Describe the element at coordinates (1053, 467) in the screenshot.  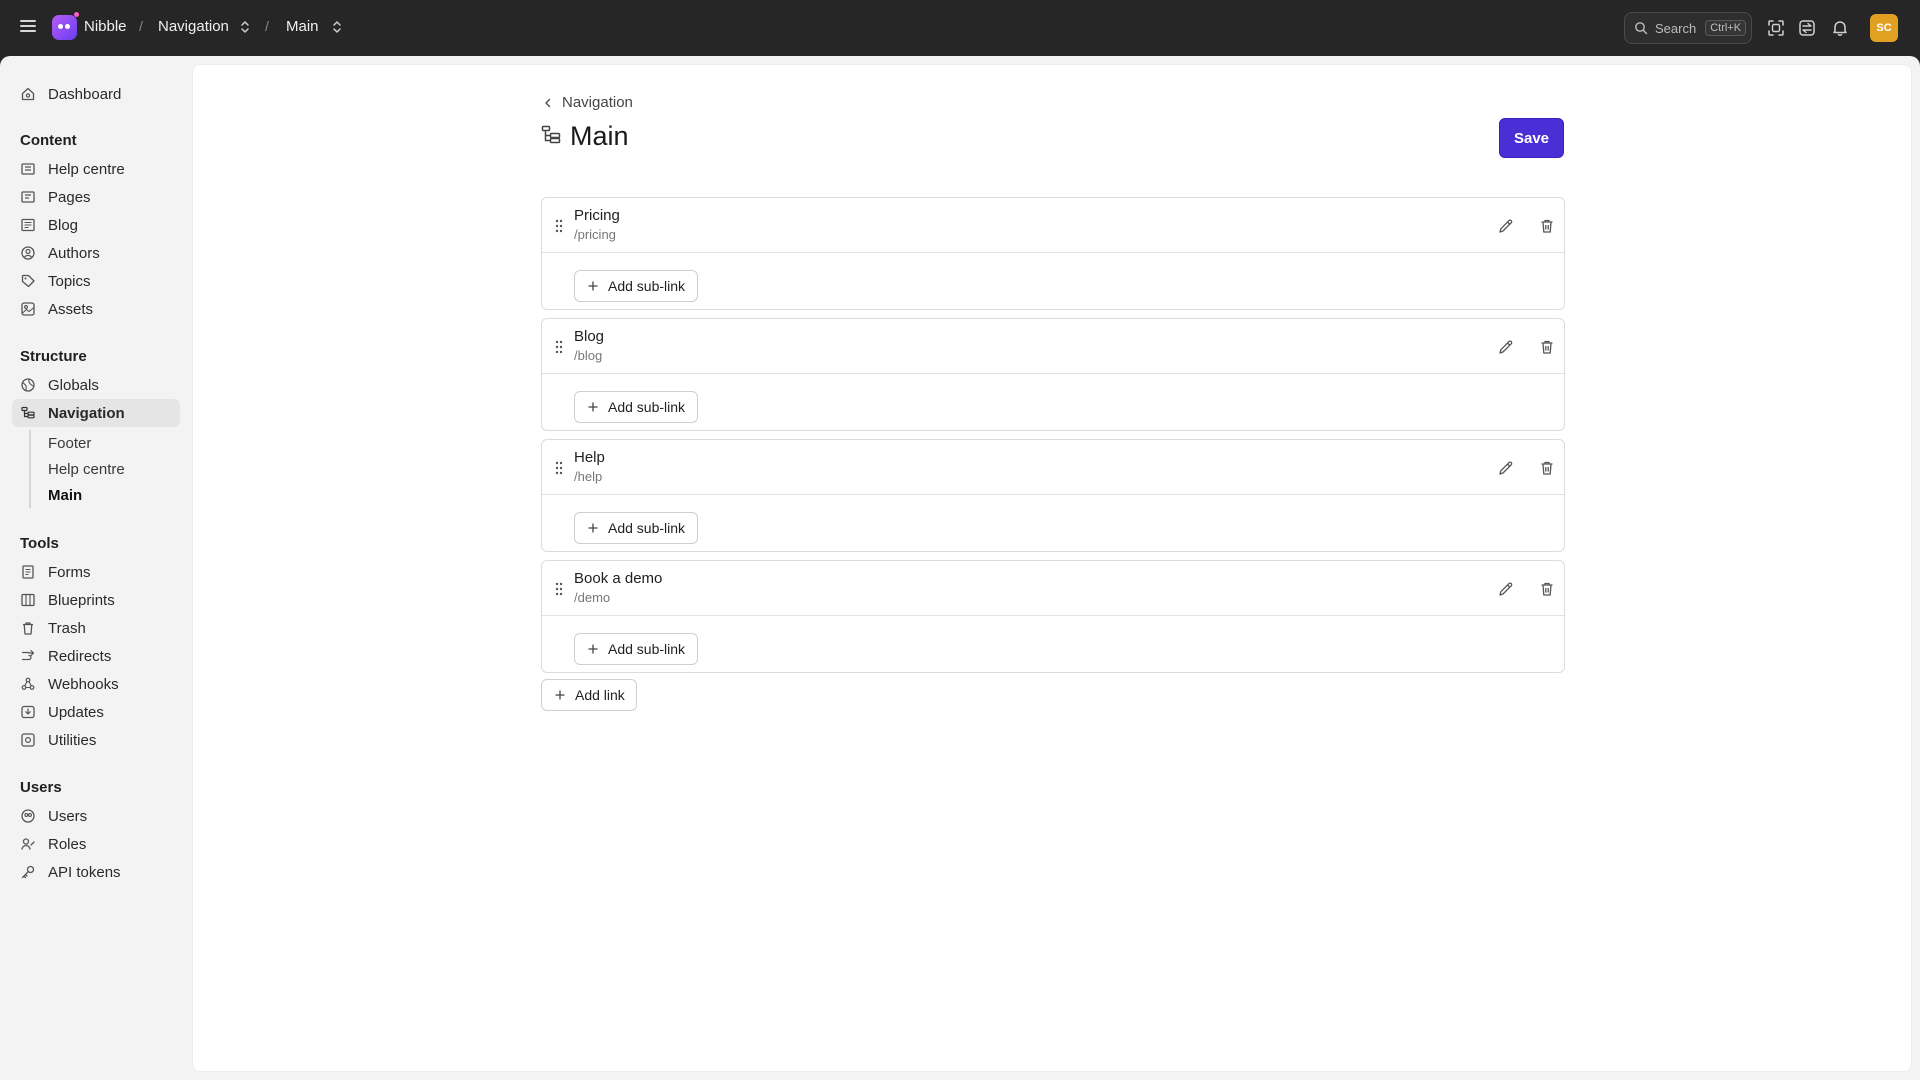
I see `nav-link-row: Help /help` at that location.